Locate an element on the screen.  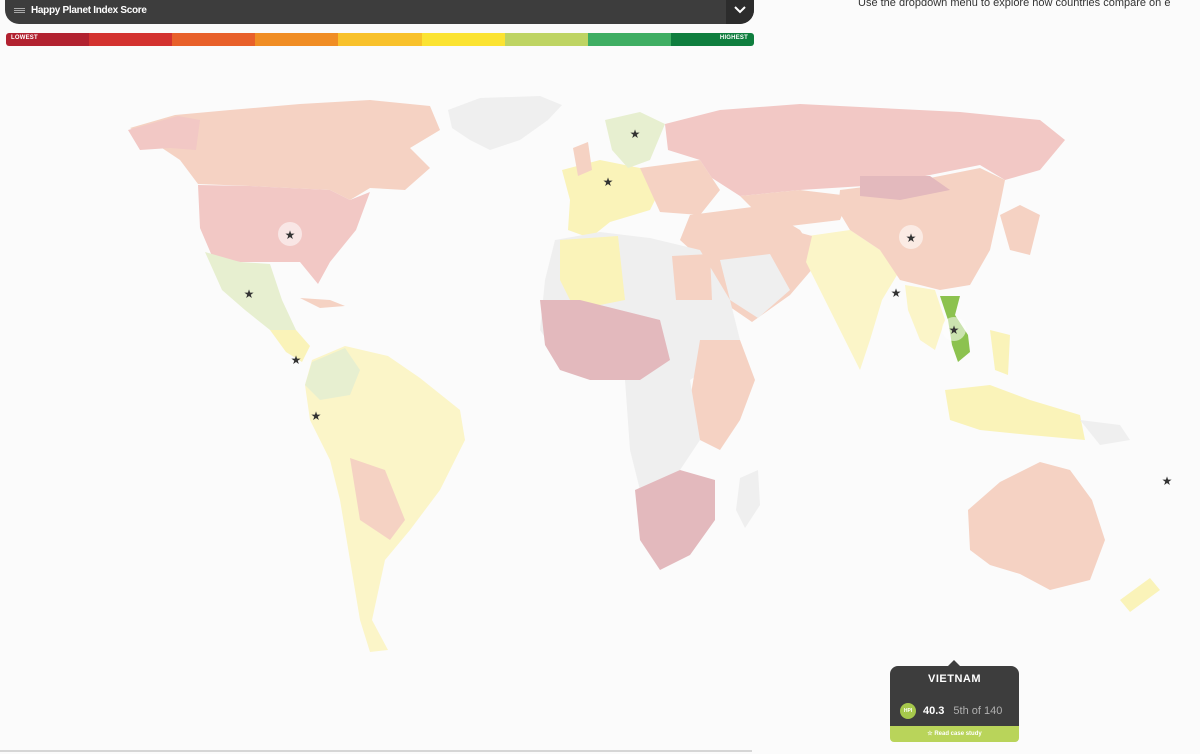
tooltip-country-name: VIETNAM is located at coordinates (954, 681).